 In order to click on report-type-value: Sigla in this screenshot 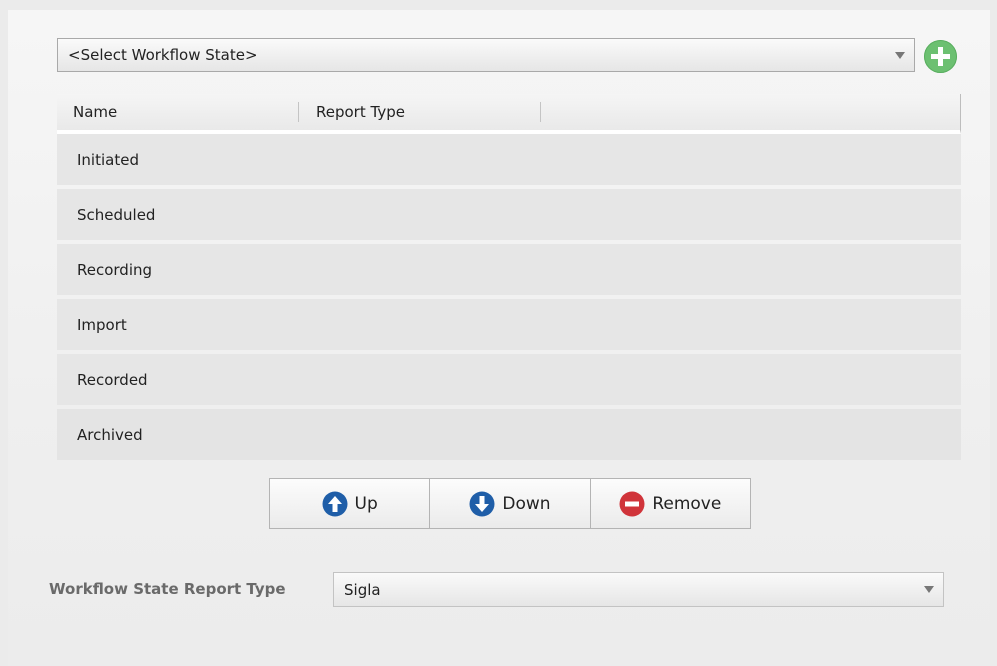, I will do `click(362, 589)`.